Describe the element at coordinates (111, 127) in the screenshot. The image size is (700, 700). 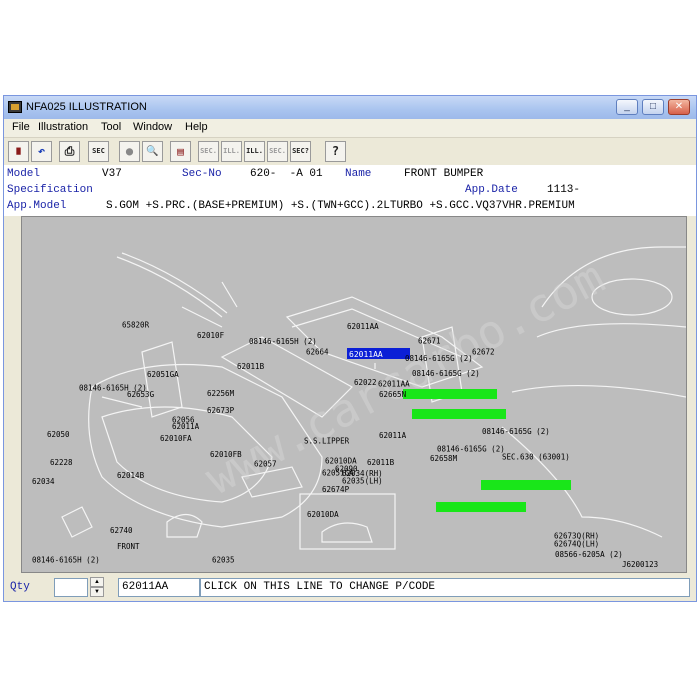
I see `menu-tool: Tool` at that location.